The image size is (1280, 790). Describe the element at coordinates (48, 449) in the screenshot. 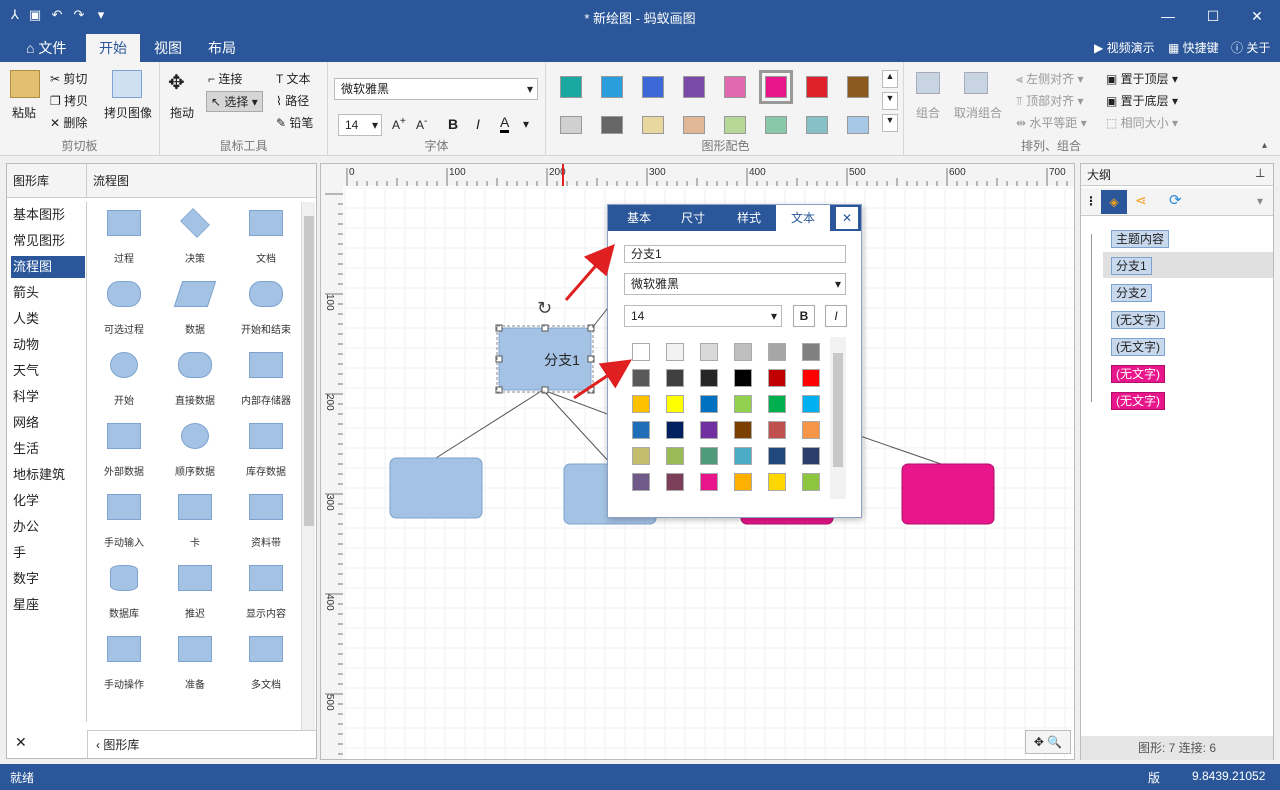

I see `category-item: 生活` at that location.